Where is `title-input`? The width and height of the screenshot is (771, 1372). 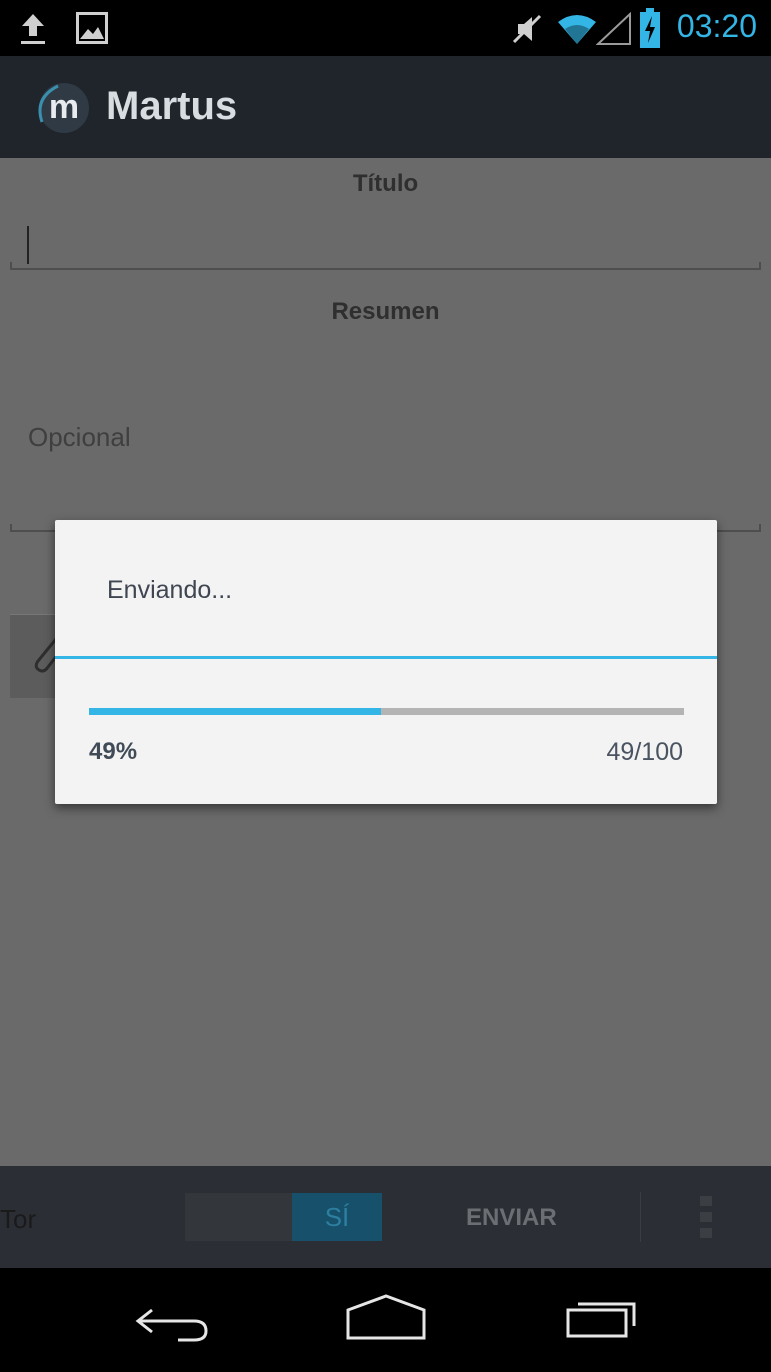 title-input is located at coordinates (385, 266).